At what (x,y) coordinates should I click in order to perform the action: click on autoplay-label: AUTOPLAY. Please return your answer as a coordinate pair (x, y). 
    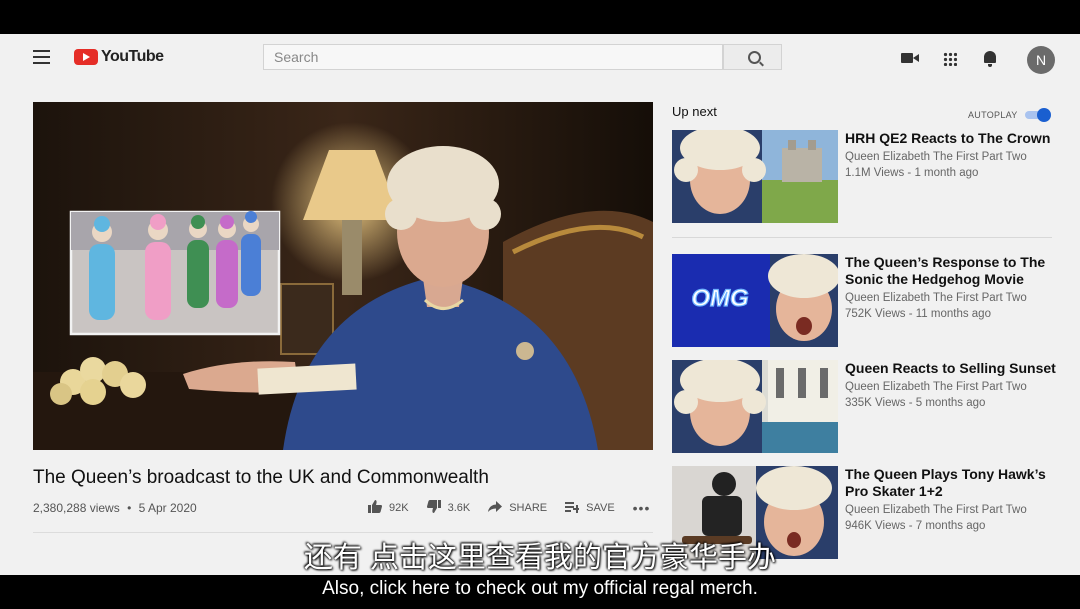
    Looking at the image, I should click on (993, 115).